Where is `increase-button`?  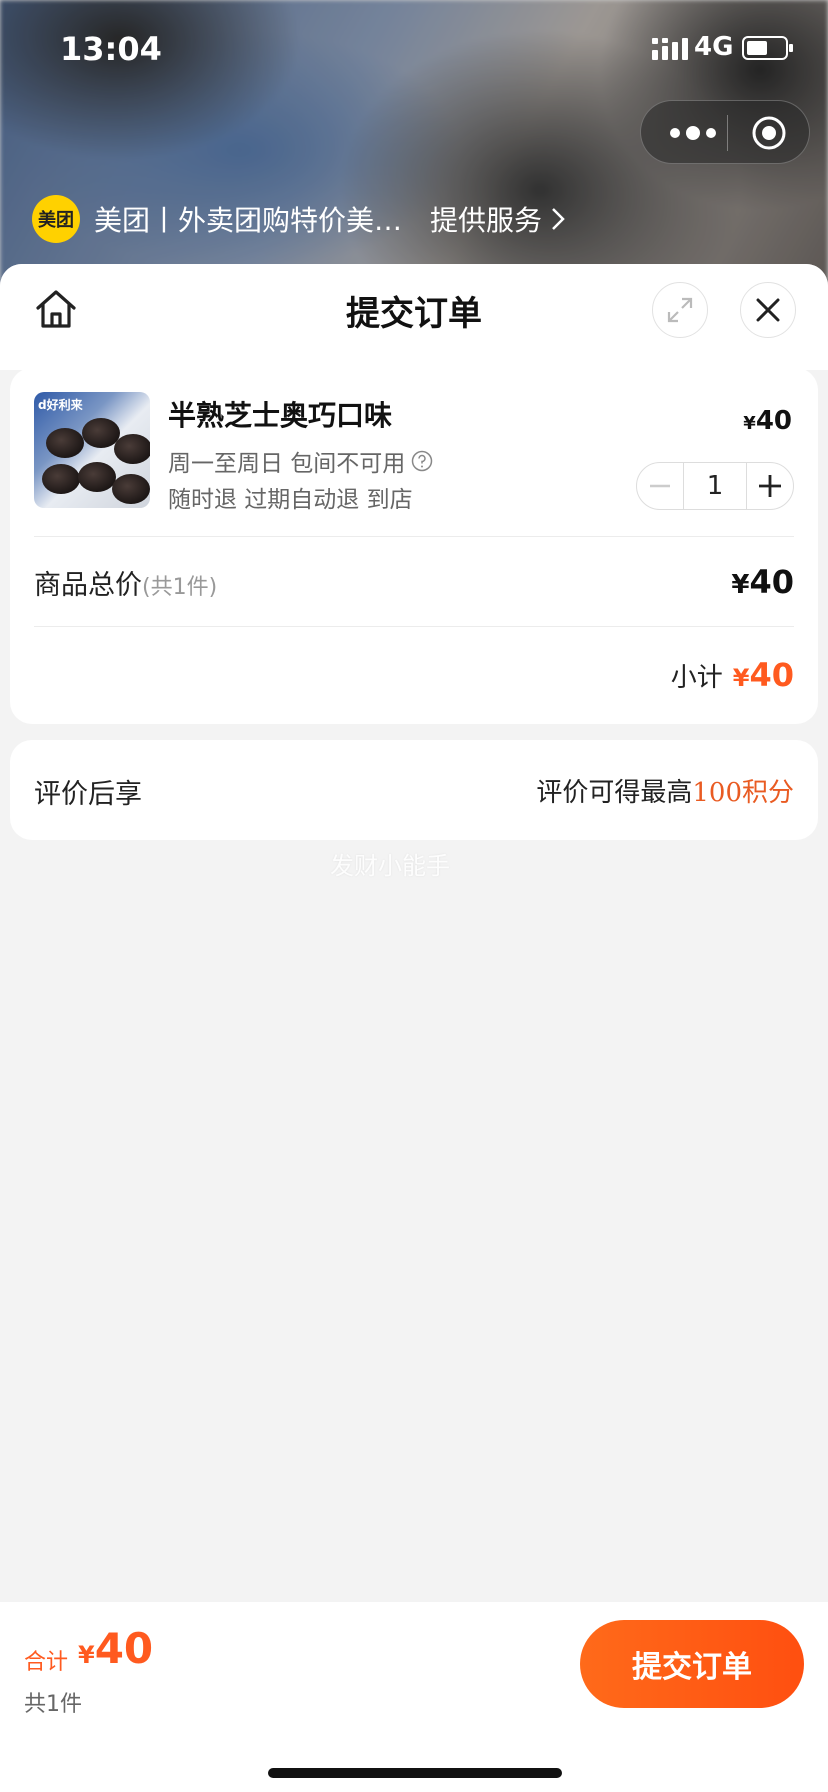
increase-button is located at coordinates (770, 486).